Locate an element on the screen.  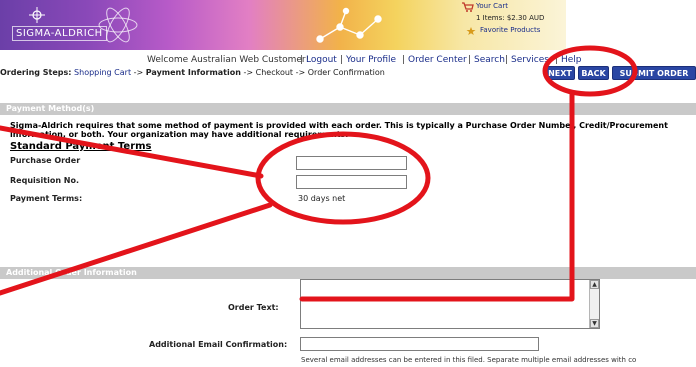
order-text-scrollbar: ▲ ▼ is located at coordinates (594, 304).